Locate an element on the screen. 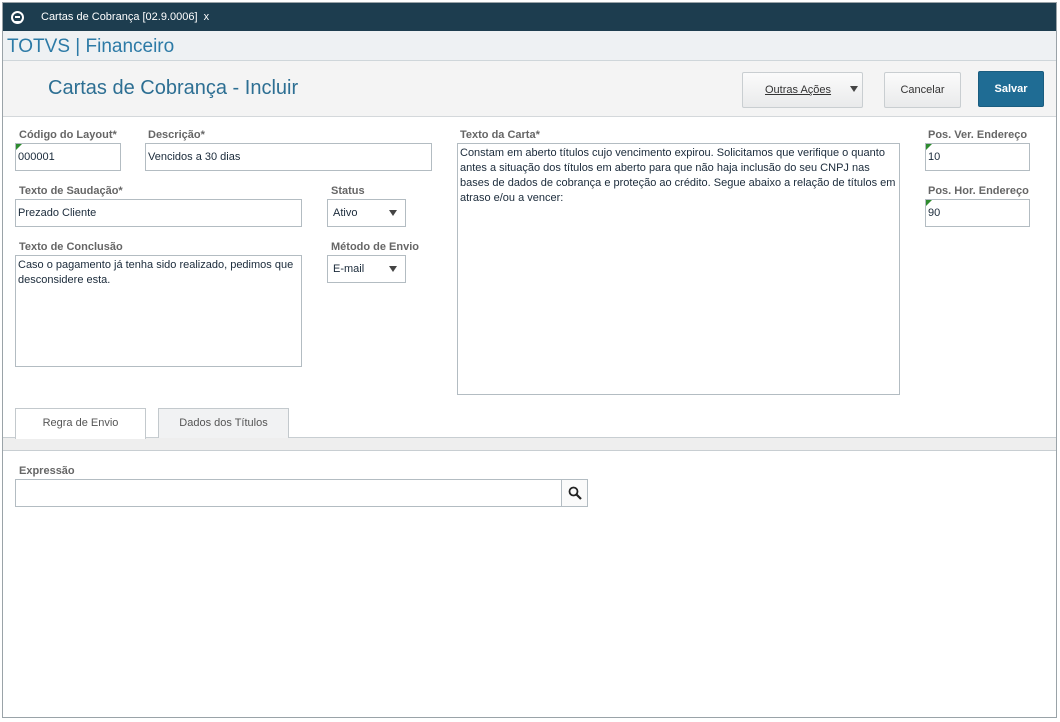  search-button is located at coordinates (574, 493).